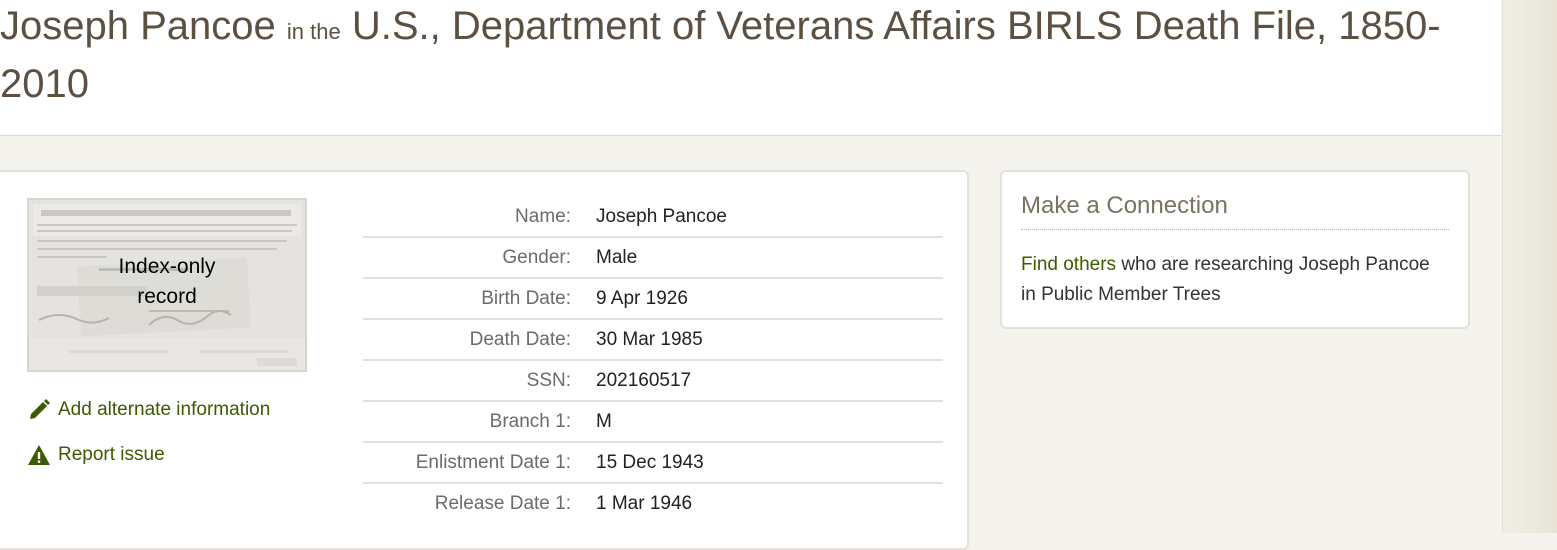 The height and width of the screenshot is (550, 1557). I want to click on fact-value: 1 Mar 1946, so click(644, 503).